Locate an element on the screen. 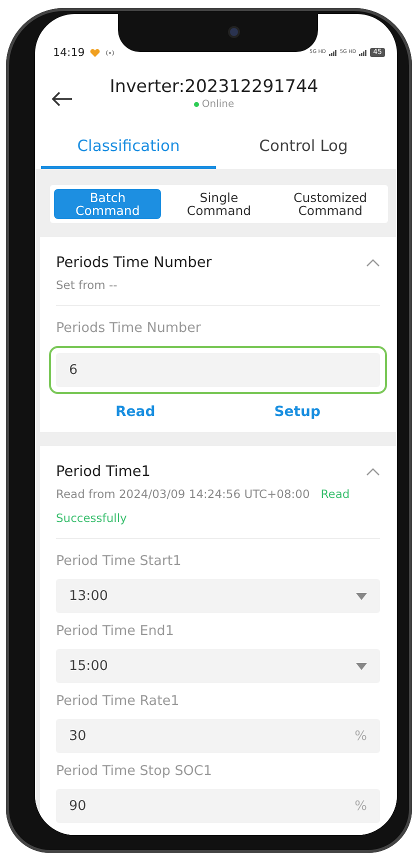 The height and width of the screenshot is (853, 418). back-icon is located at coordinates (62, 98).